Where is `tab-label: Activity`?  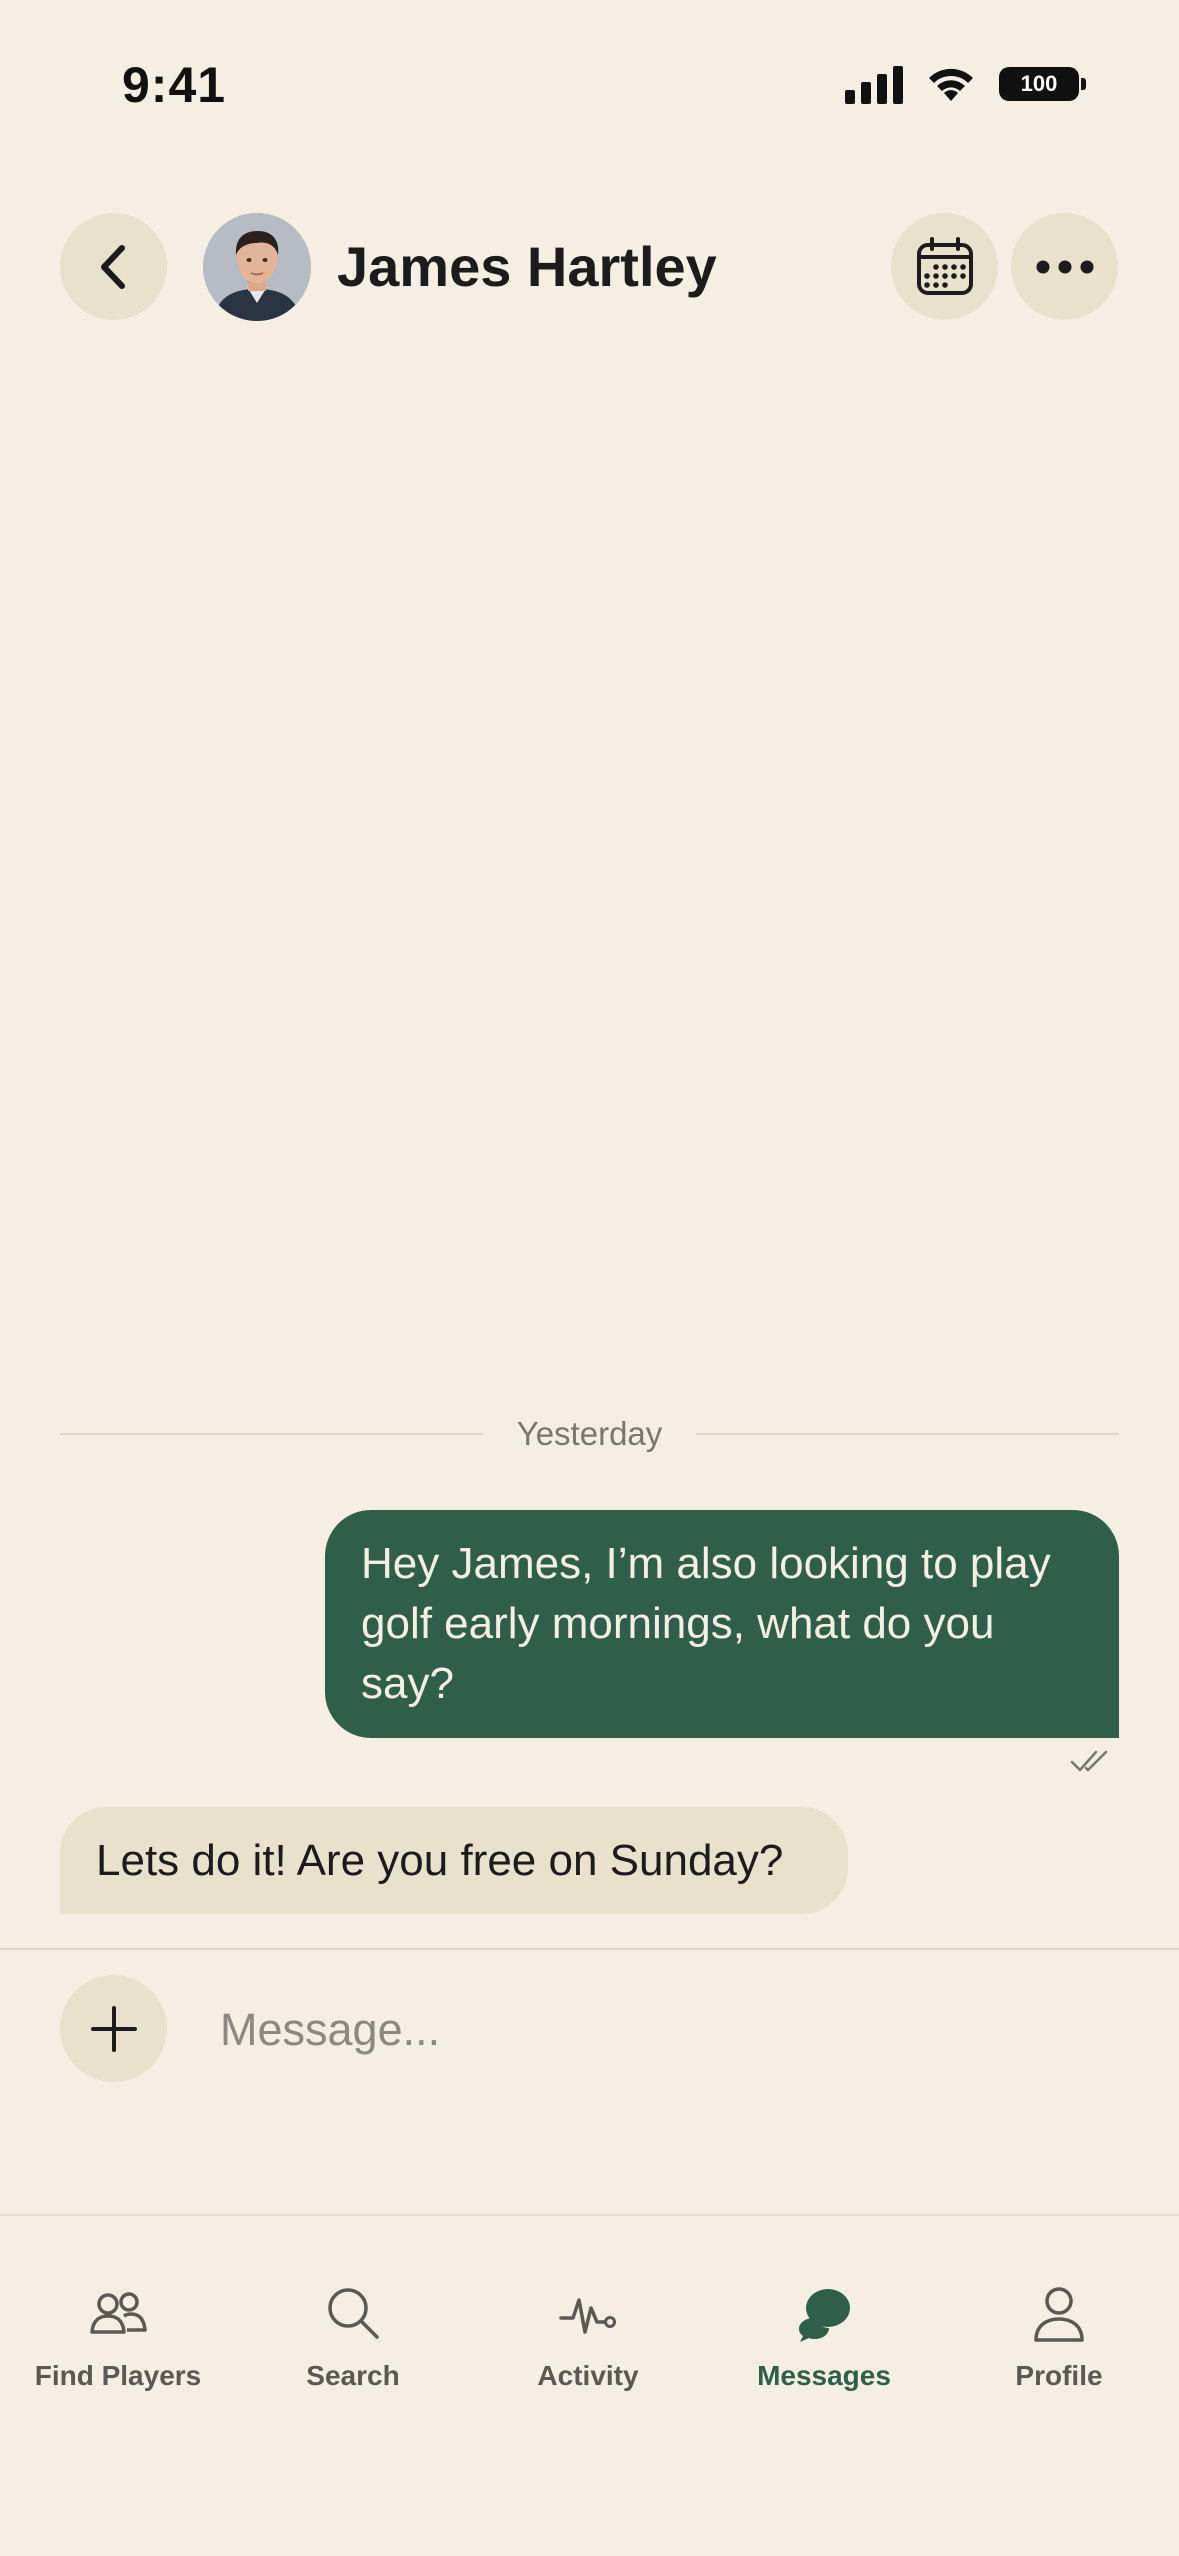
tab-label: Activity is located at coordinates (588, 2375).